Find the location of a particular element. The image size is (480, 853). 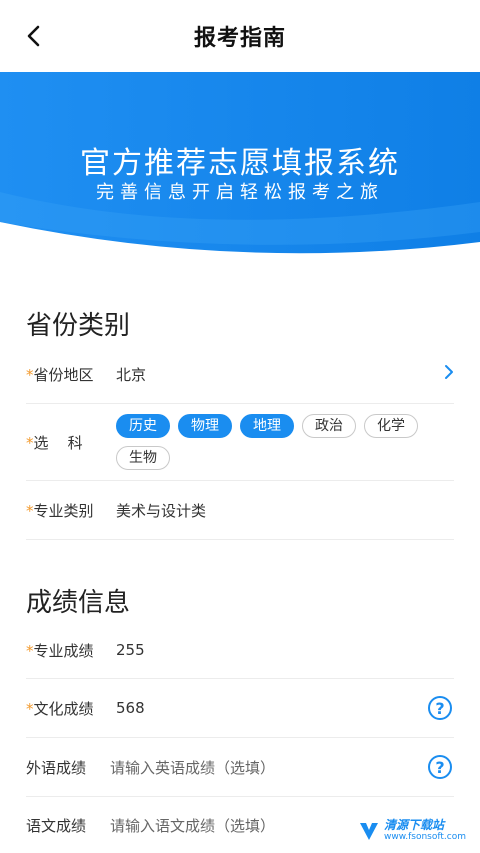

major-row: *专业类别 美术与设计类 is located at coordinates (240, 510).